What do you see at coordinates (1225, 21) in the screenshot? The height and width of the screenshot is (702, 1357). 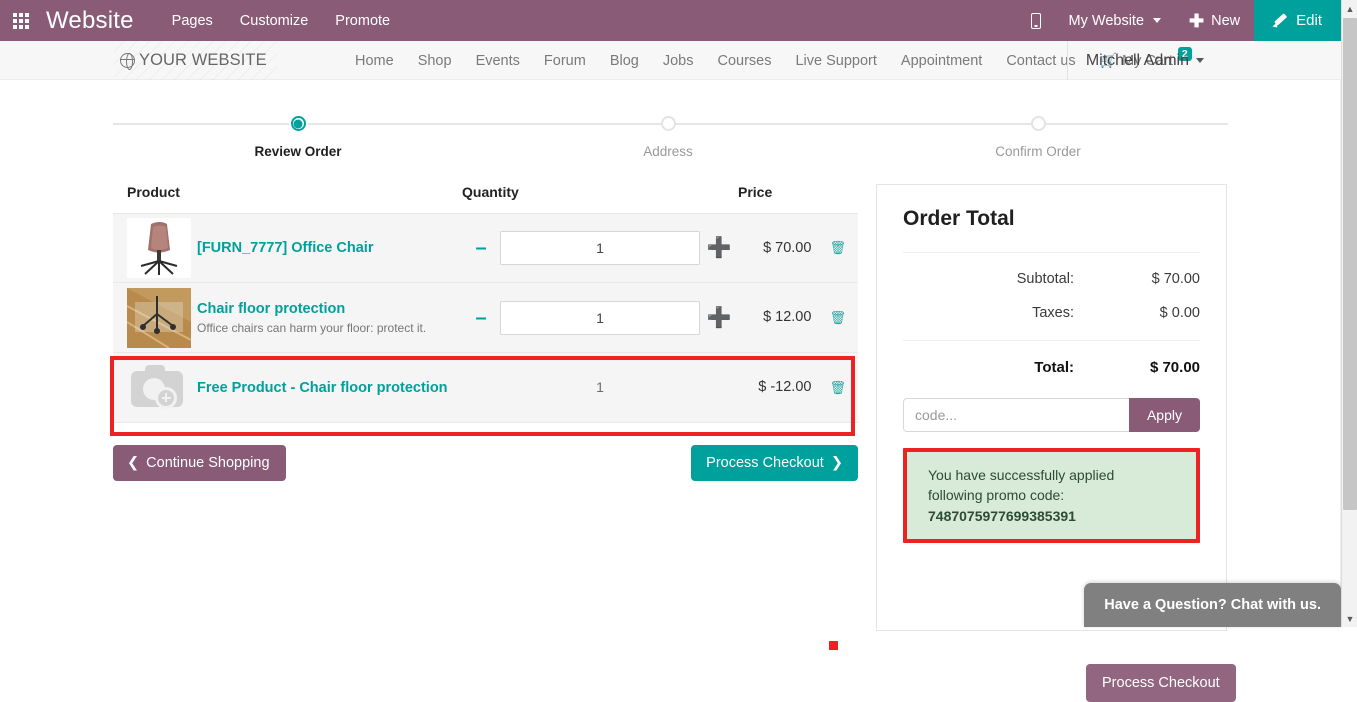 I see `new-button-label: New` at bounding box center [1225, 21].